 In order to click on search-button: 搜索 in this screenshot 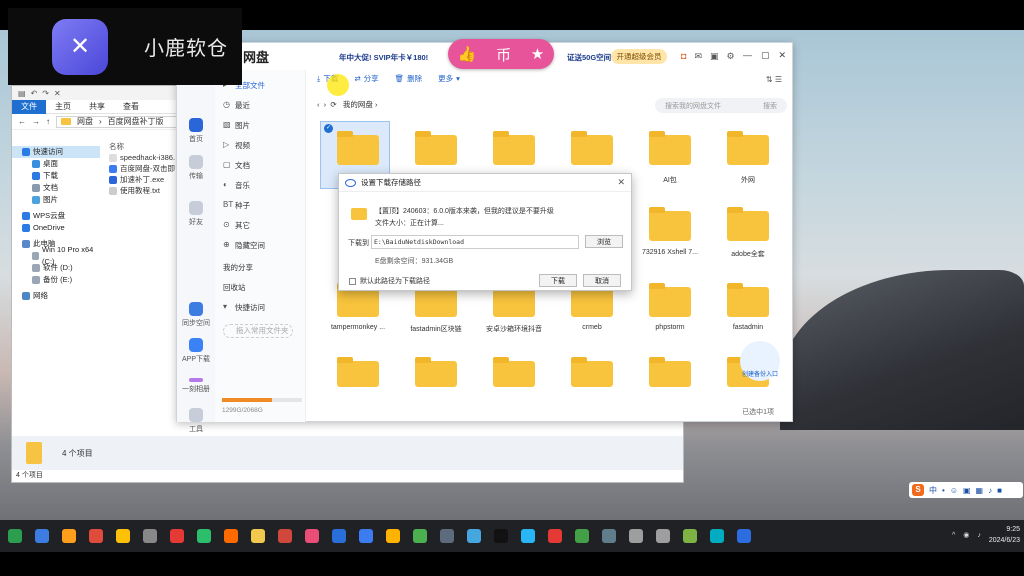, I will do `click(770, 106)`.